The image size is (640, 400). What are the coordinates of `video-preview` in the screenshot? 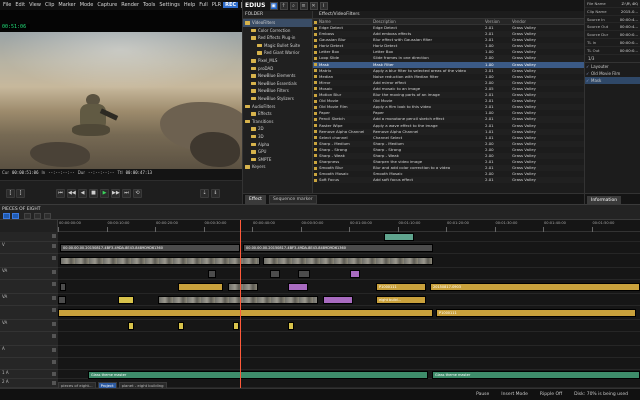 It's located at (121, 100).